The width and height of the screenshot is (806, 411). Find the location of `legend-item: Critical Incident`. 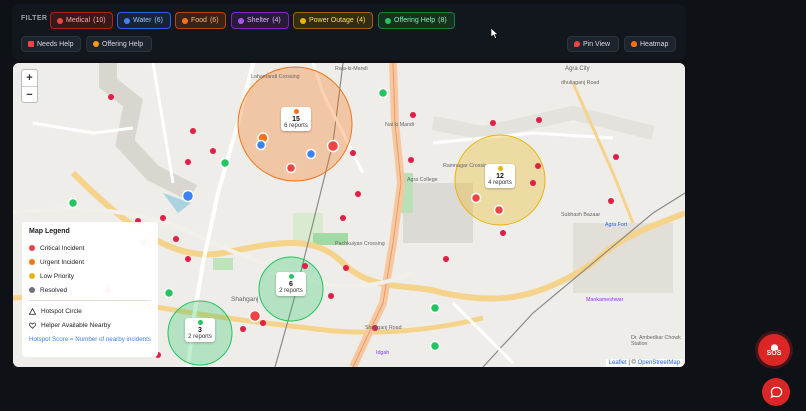

legend-item: Critical Incident is located at coordinates (90, 248).